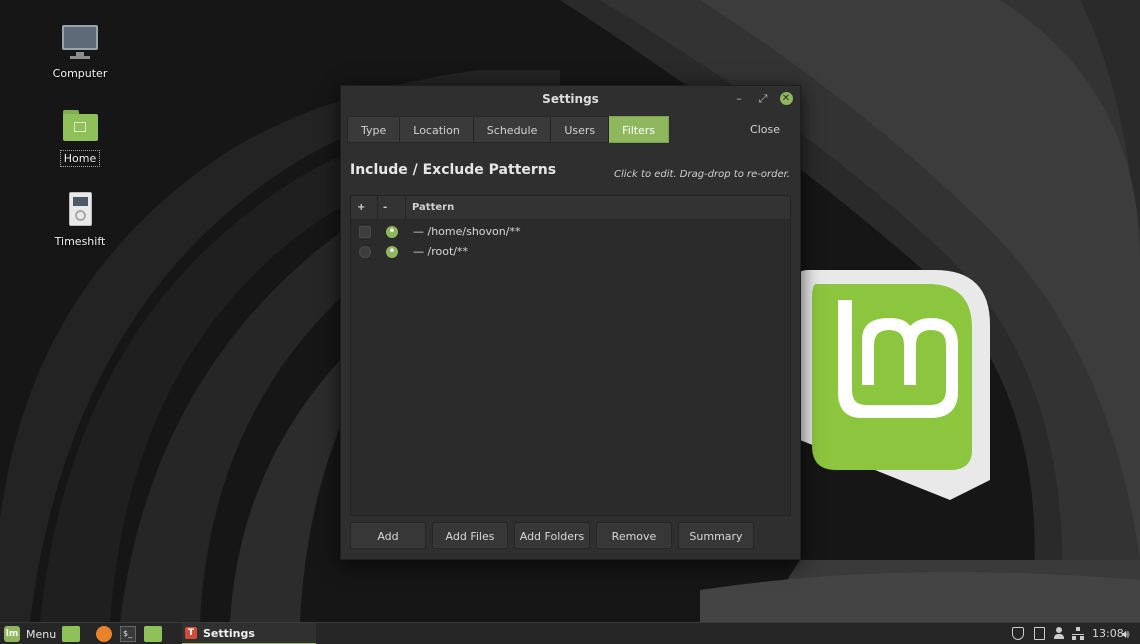  I want to click on pattern-text: — /home/shovon/**, so click(467, 231).